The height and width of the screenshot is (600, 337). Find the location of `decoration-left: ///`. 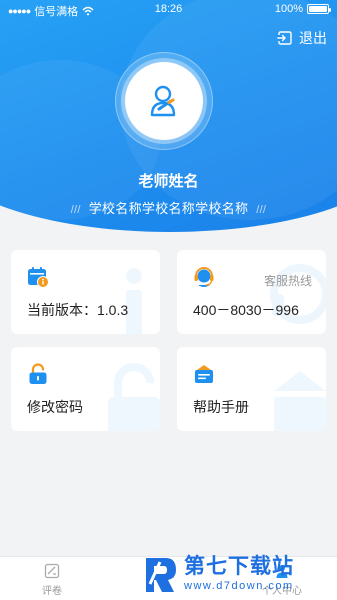

decoration-left: /// is located at coordinates (75, 210).